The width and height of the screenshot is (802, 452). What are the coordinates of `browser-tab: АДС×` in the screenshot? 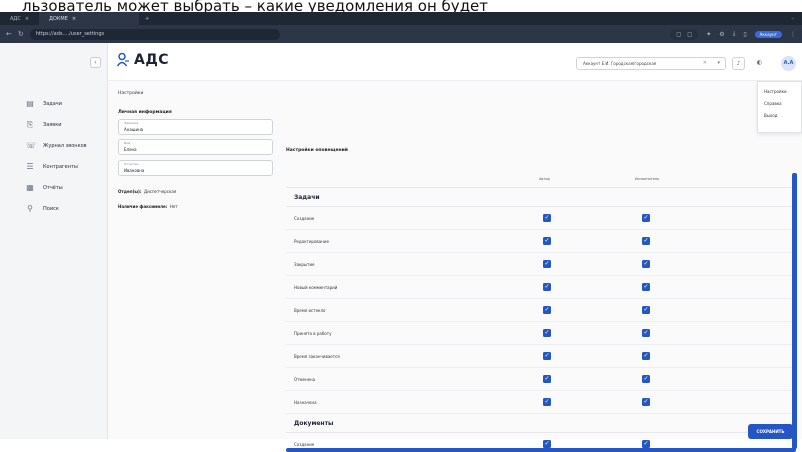 It's located at (19, 18).